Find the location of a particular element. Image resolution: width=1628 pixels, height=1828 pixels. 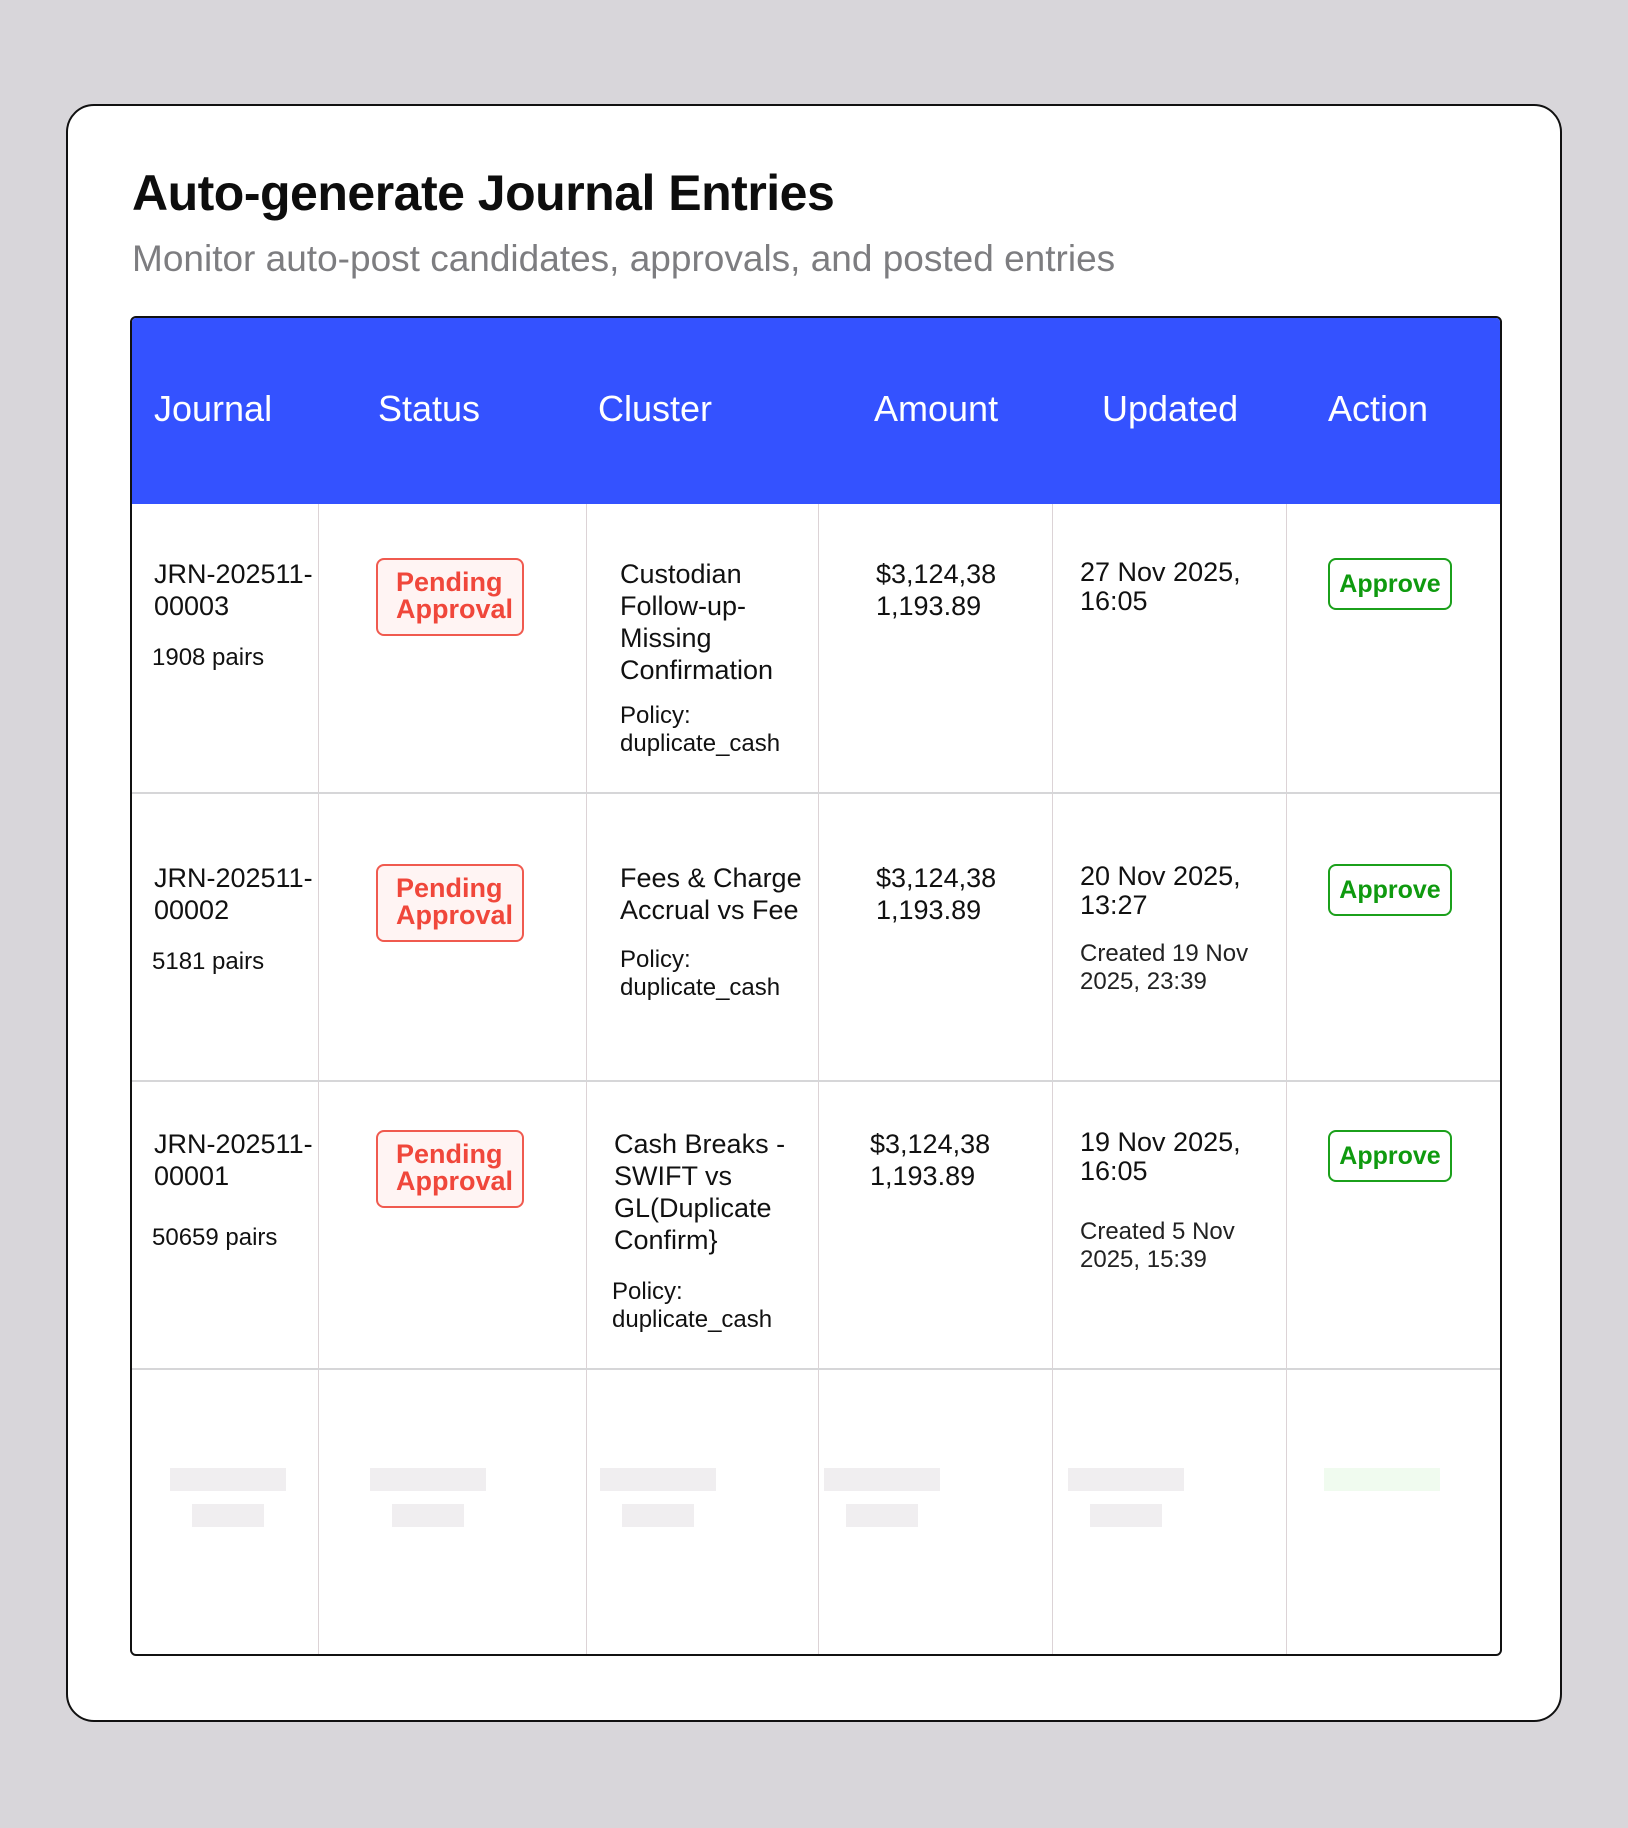

journal-id: JRN-202511-00002 is located at coordinates (234, 894).